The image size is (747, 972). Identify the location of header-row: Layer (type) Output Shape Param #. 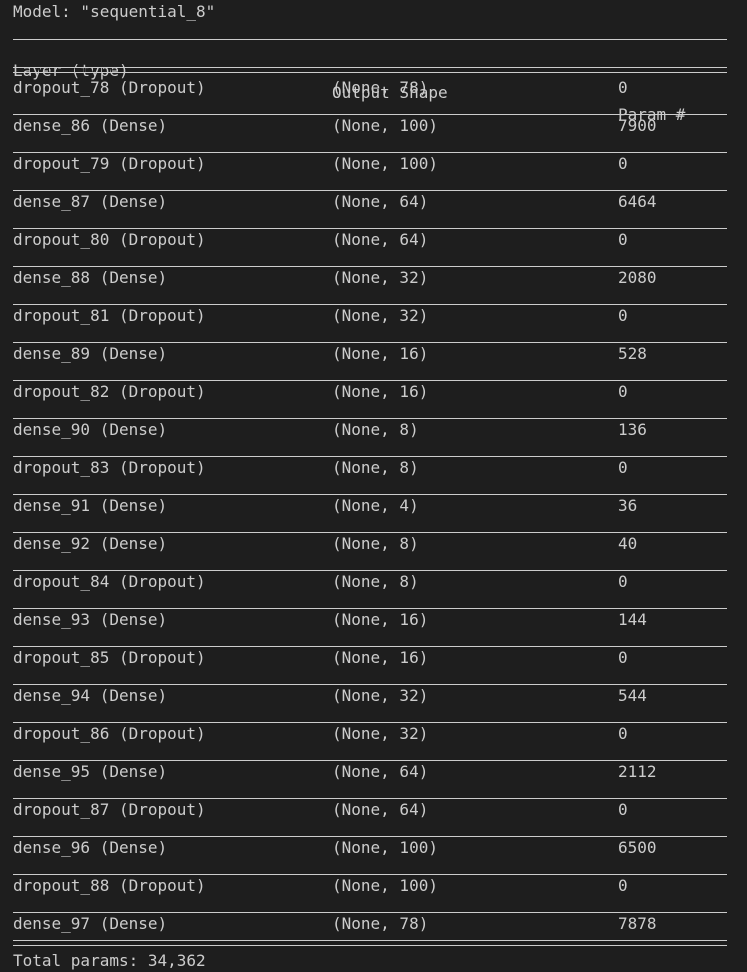
(373, 81).